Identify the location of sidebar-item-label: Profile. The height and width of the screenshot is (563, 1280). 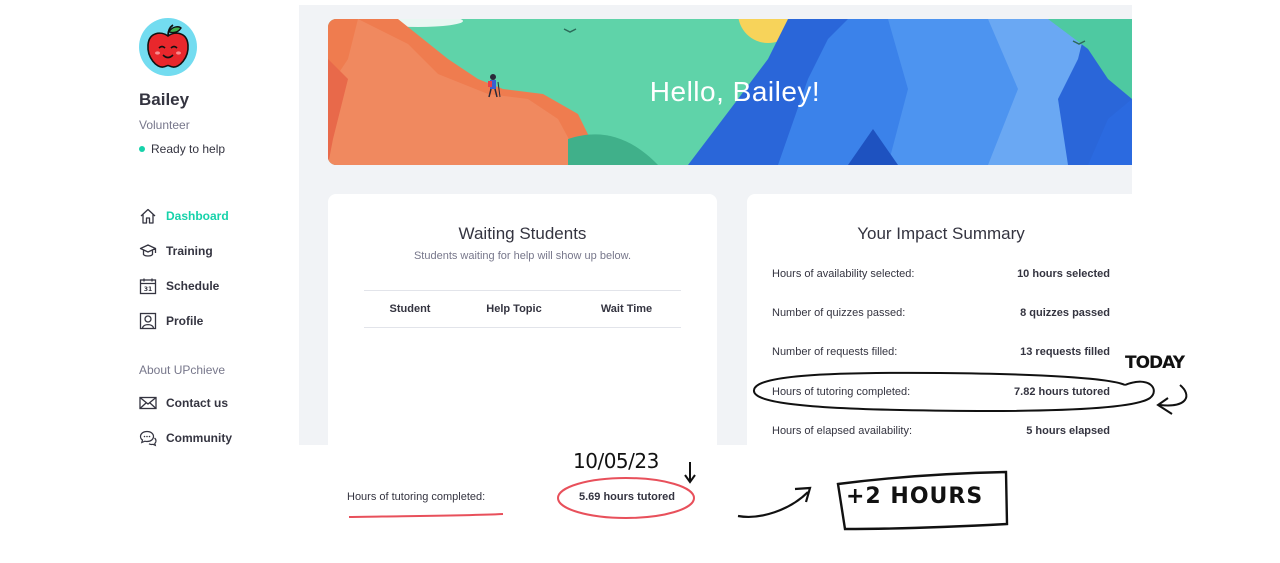
(185, 321).